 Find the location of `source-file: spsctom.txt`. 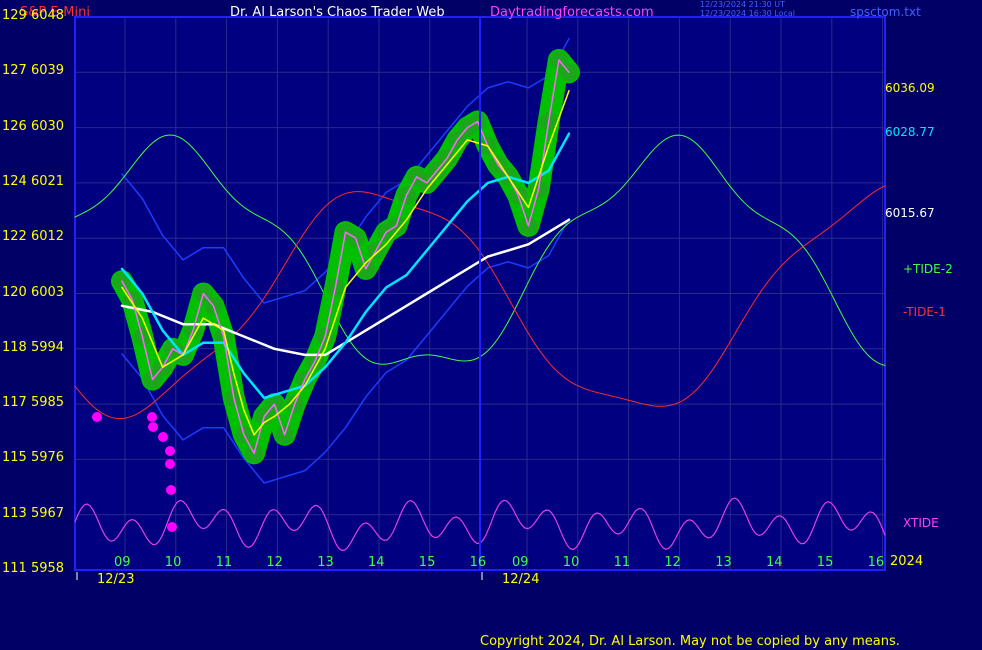

source-file: spsctom.txt is located at coordinates (885, 12).